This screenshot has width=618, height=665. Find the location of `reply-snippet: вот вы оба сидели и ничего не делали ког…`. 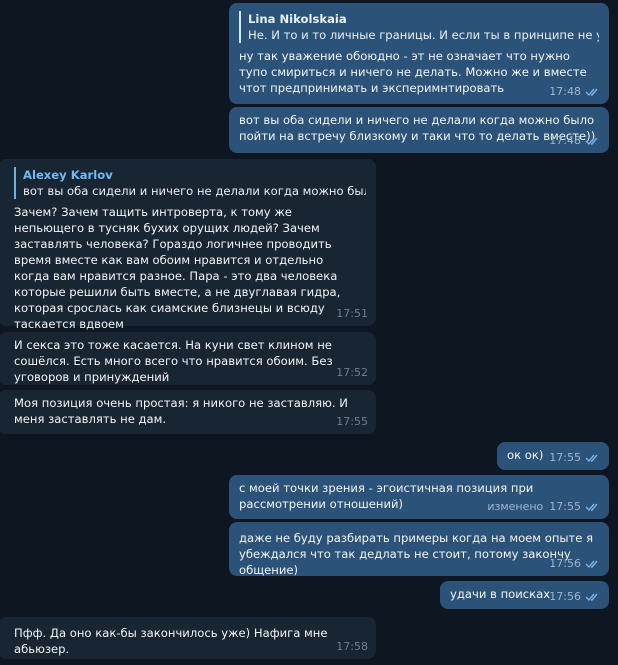

reply-snippet: вот вы оба сидели и ничего не делали ког… is located at coordinates (194, 191).